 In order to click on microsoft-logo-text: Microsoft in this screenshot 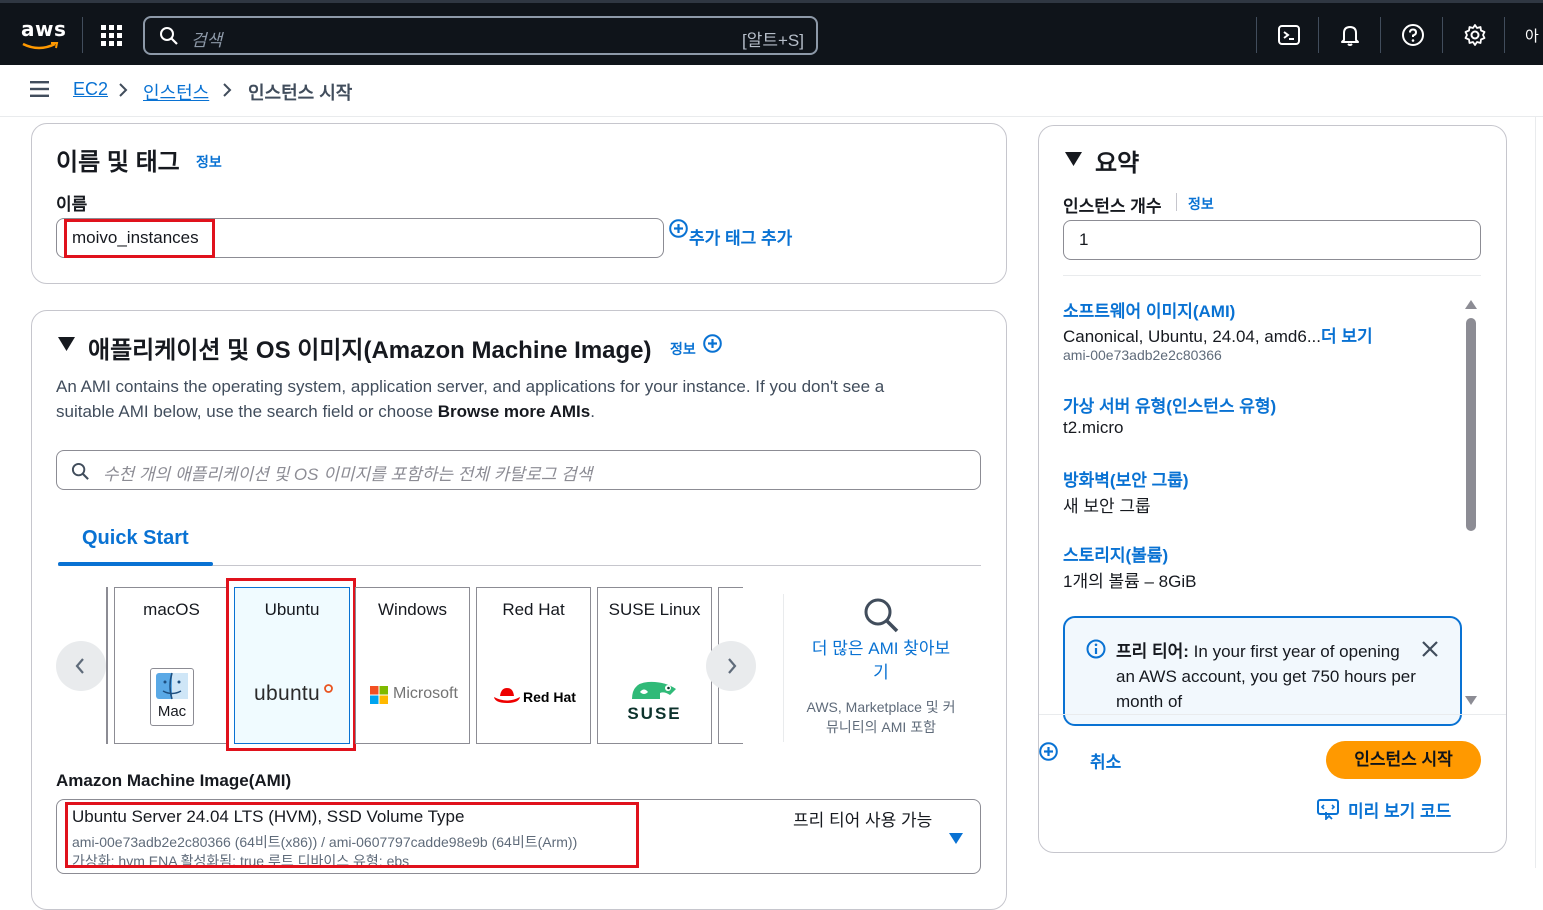, I will do `click(425, 693)`.